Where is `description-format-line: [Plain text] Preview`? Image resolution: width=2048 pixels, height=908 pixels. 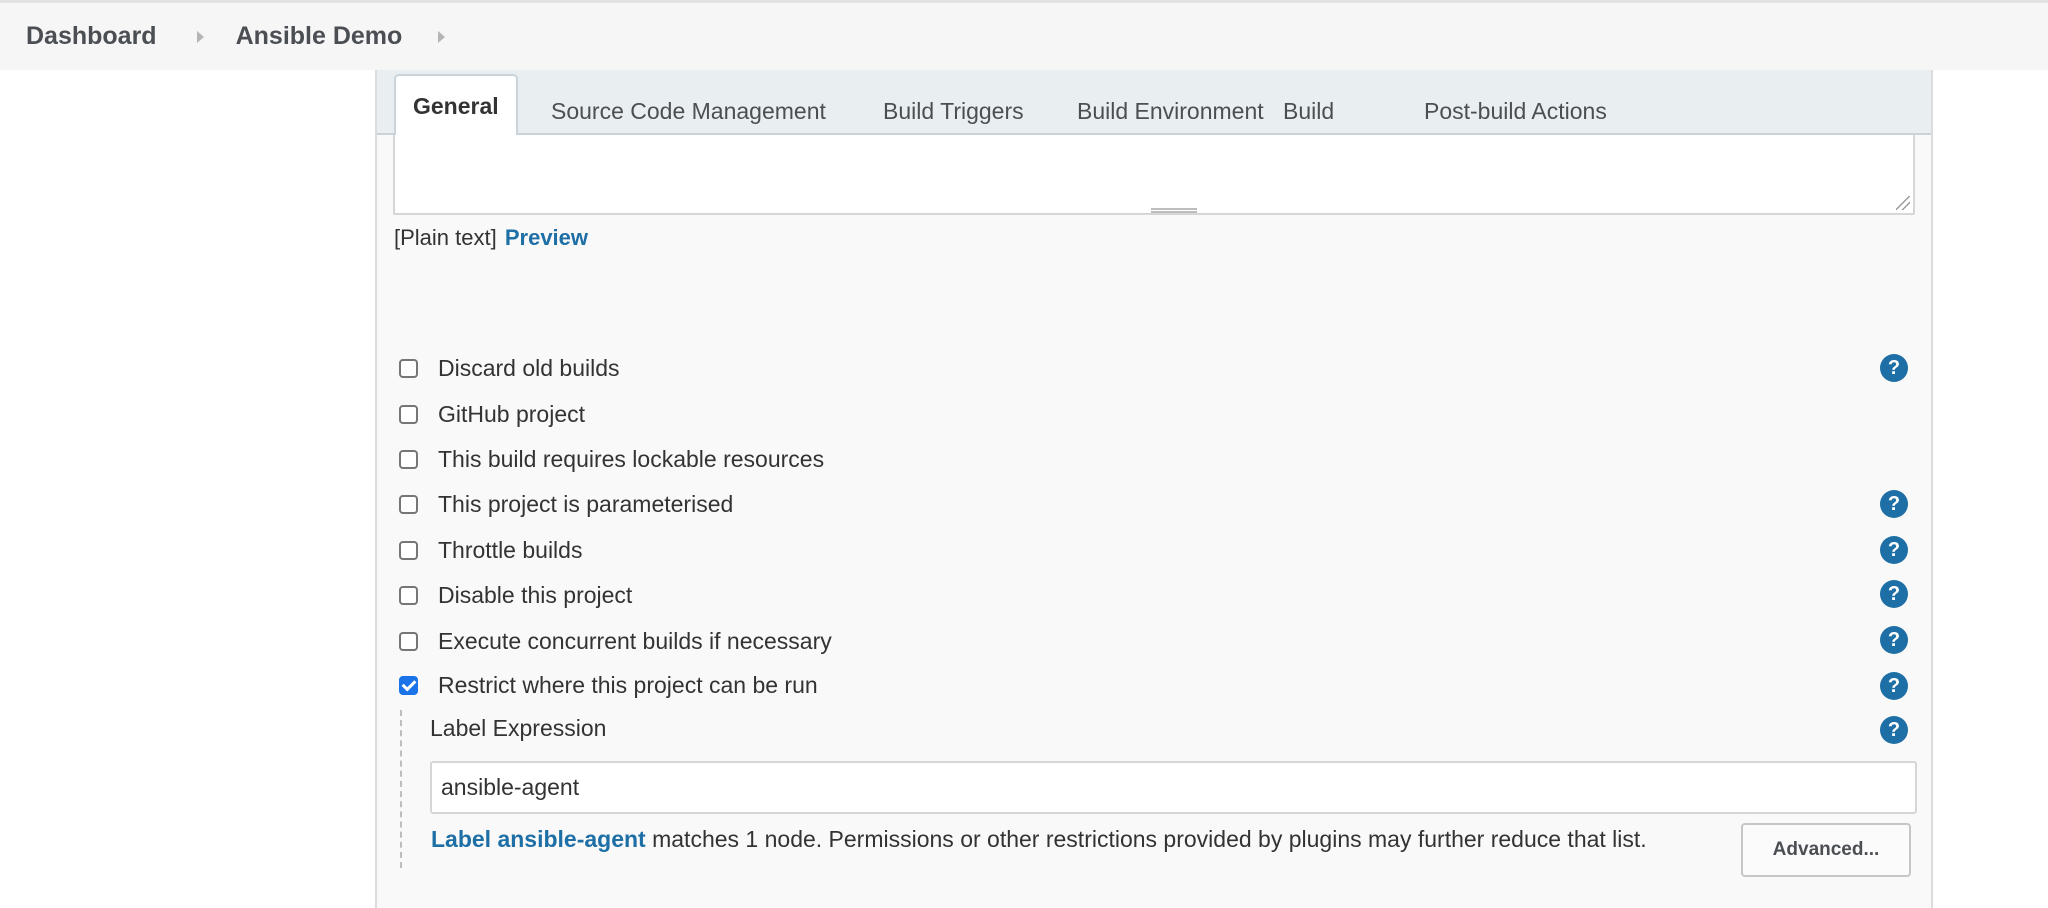
description-format-line: [Plain text] Preview is located at coordinates (491, 238).